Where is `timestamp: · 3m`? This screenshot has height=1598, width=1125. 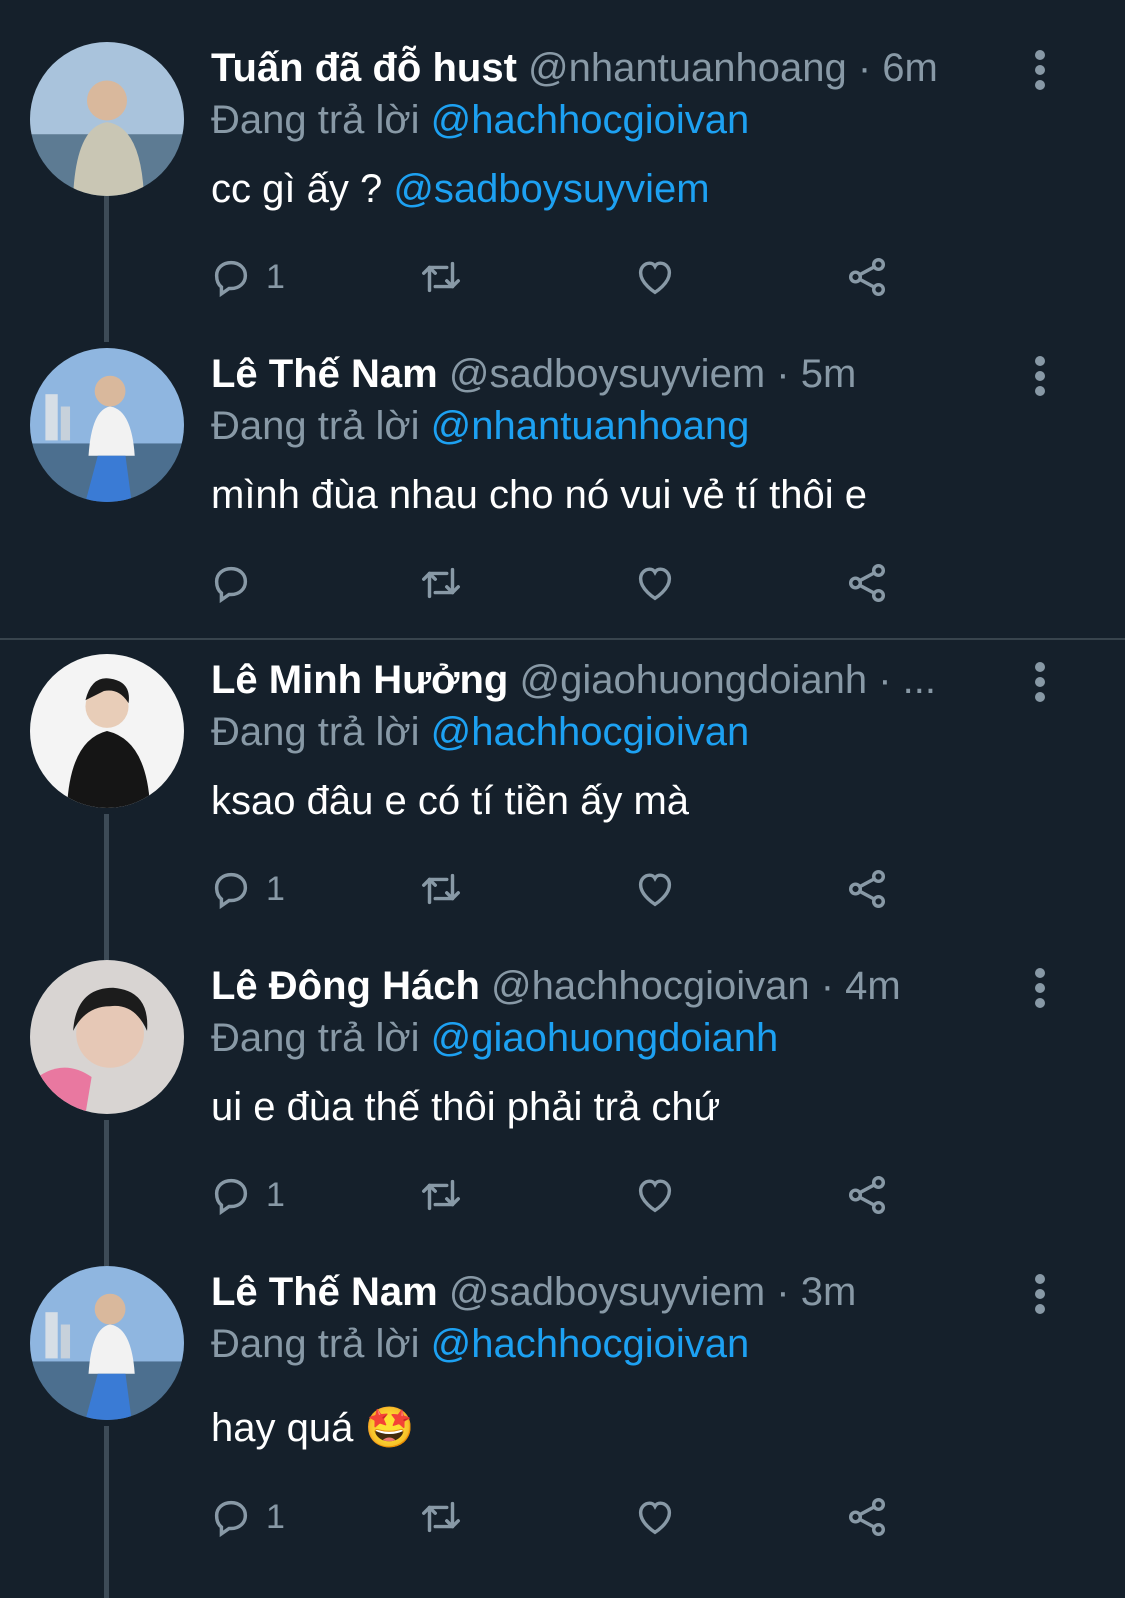 timestamp: · 3m is located at coordinates (816, 1292).